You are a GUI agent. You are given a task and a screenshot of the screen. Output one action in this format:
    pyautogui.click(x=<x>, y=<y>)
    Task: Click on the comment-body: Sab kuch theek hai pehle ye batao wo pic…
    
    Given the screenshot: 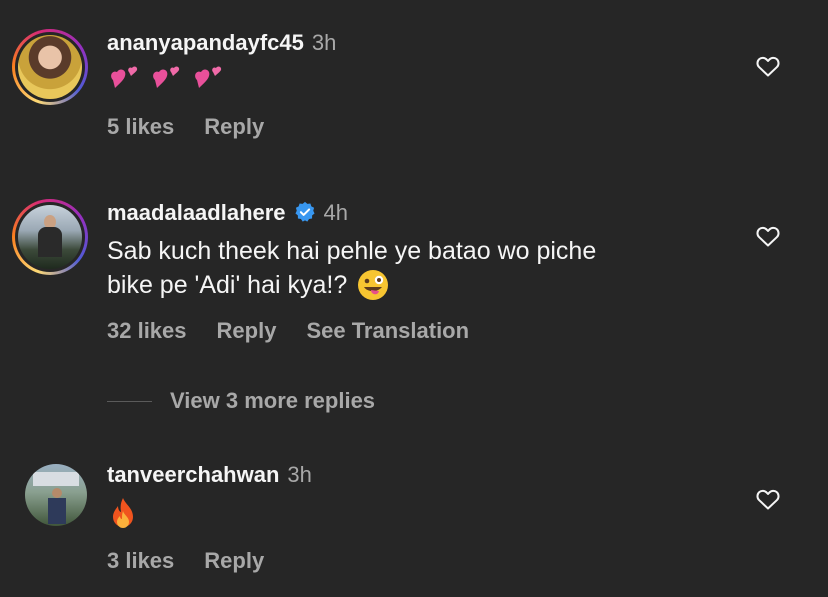 What is the action you would take?
    pyautogui.click(x=417, y=268)
    